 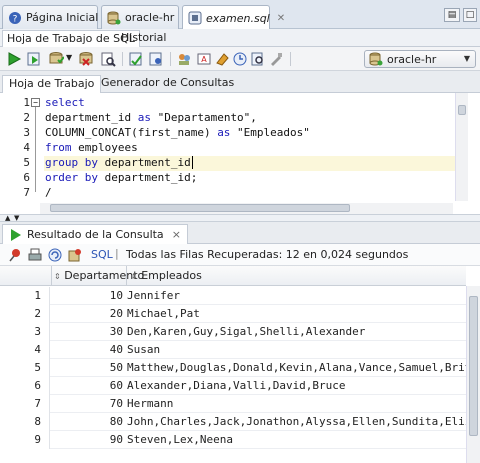 What do you see at coordinates (156, 59) in the screenshot?
I see `sql-tuning-icon` at bounding box center [156, 59].